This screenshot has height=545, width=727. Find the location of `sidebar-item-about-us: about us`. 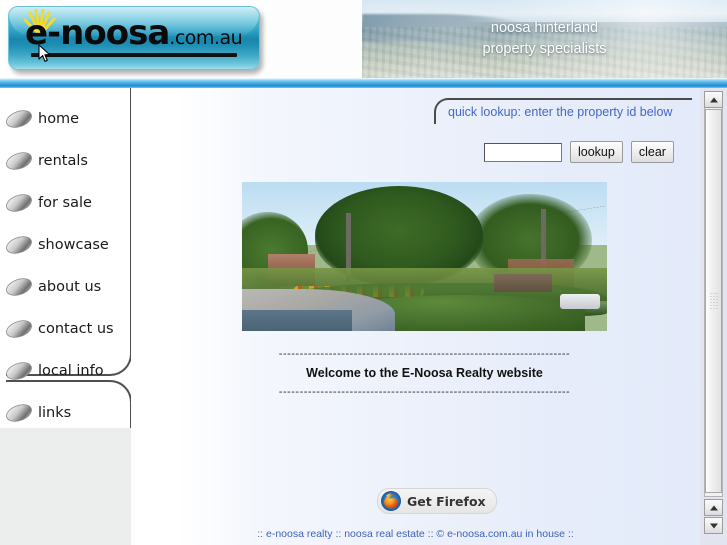

sidebar-item-about-us: about us is located at coordinates (66, 287).